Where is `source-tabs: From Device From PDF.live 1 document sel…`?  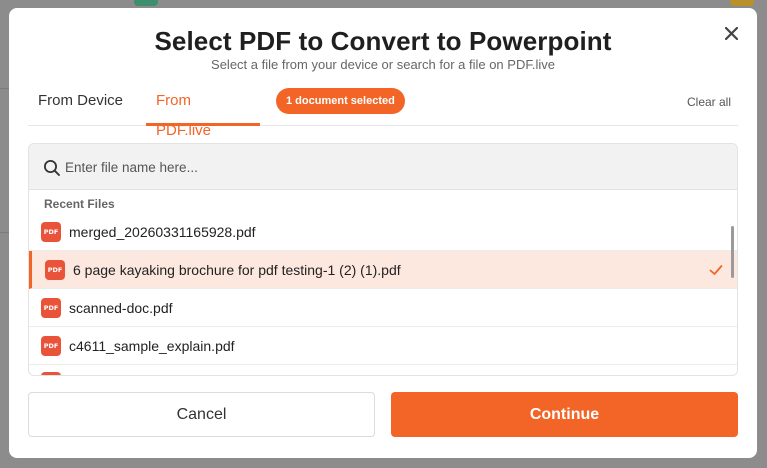
source-tabs: From Device From PDF.live 1 document sel… is located at coordinates (383, 112).